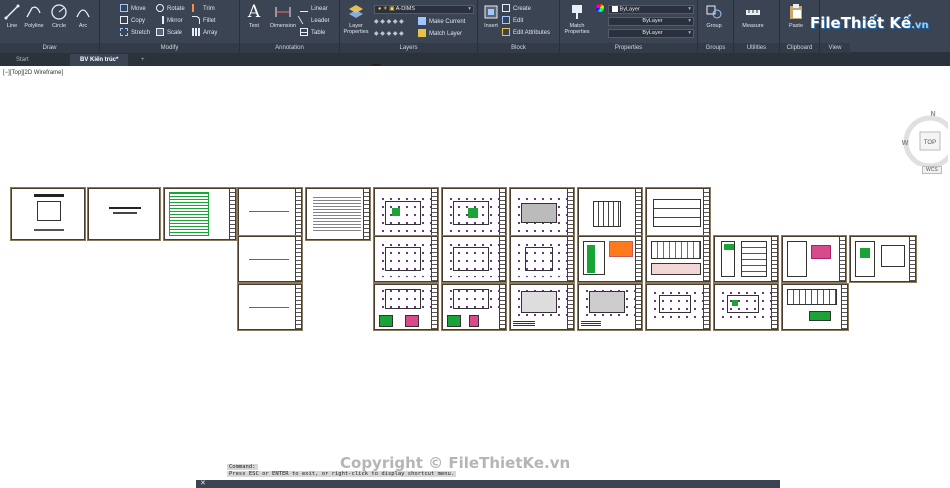  What do you see at coordinates (488, 484) in the screenshot?
I see `command-line: ✕` at bounding box center [488, 484].